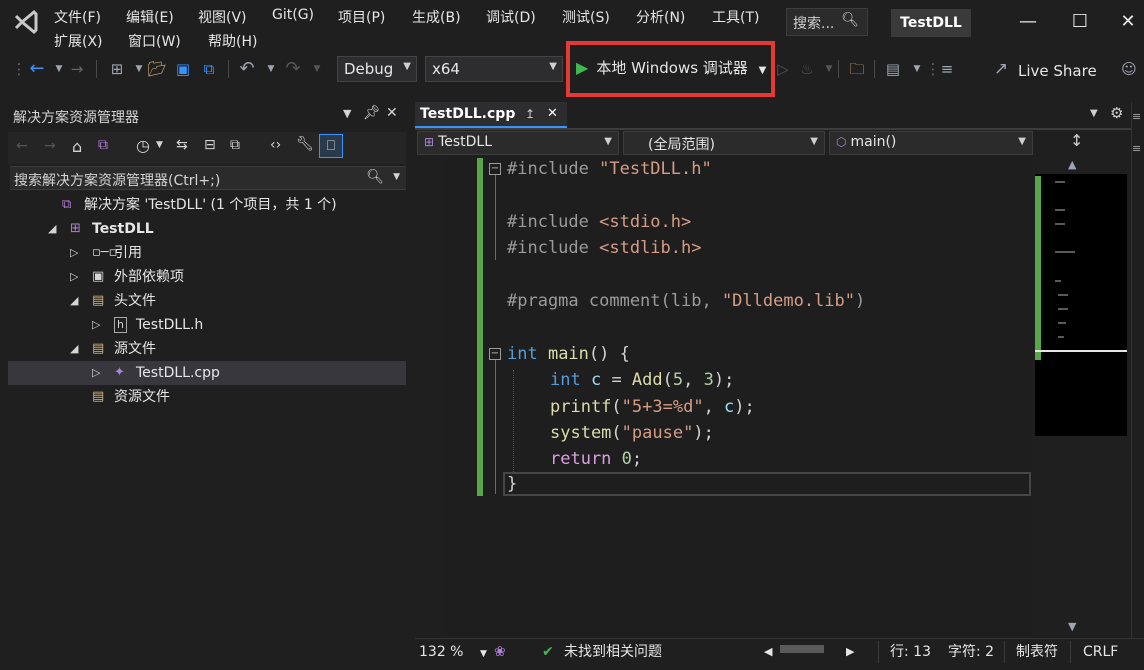 This screenshot has height=670, width=1144. What do you see at coordinates (1116, 113) in the screenshot?
I see `settings-gear-icon: ⚙` at bounding box center [1116, 113].